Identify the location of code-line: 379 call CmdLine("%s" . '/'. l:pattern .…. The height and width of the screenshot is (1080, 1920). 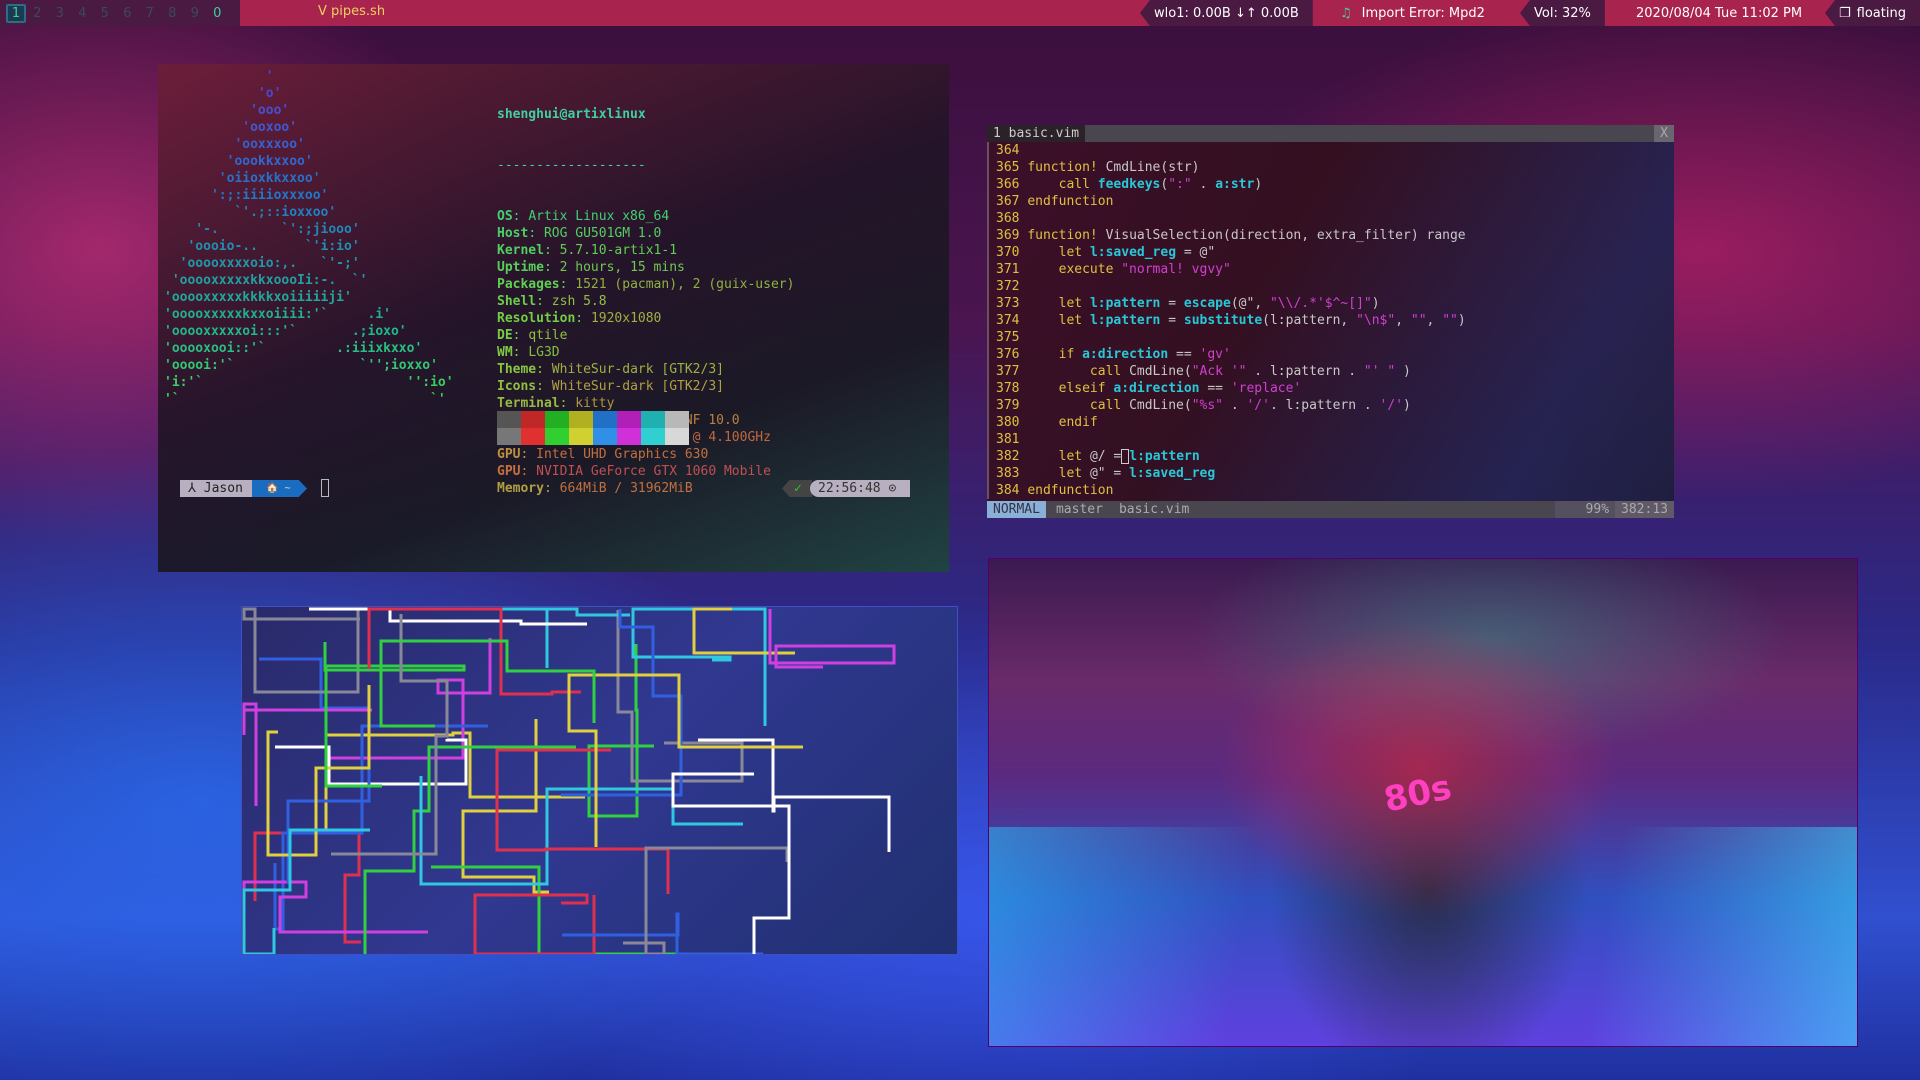
(1335, 405).